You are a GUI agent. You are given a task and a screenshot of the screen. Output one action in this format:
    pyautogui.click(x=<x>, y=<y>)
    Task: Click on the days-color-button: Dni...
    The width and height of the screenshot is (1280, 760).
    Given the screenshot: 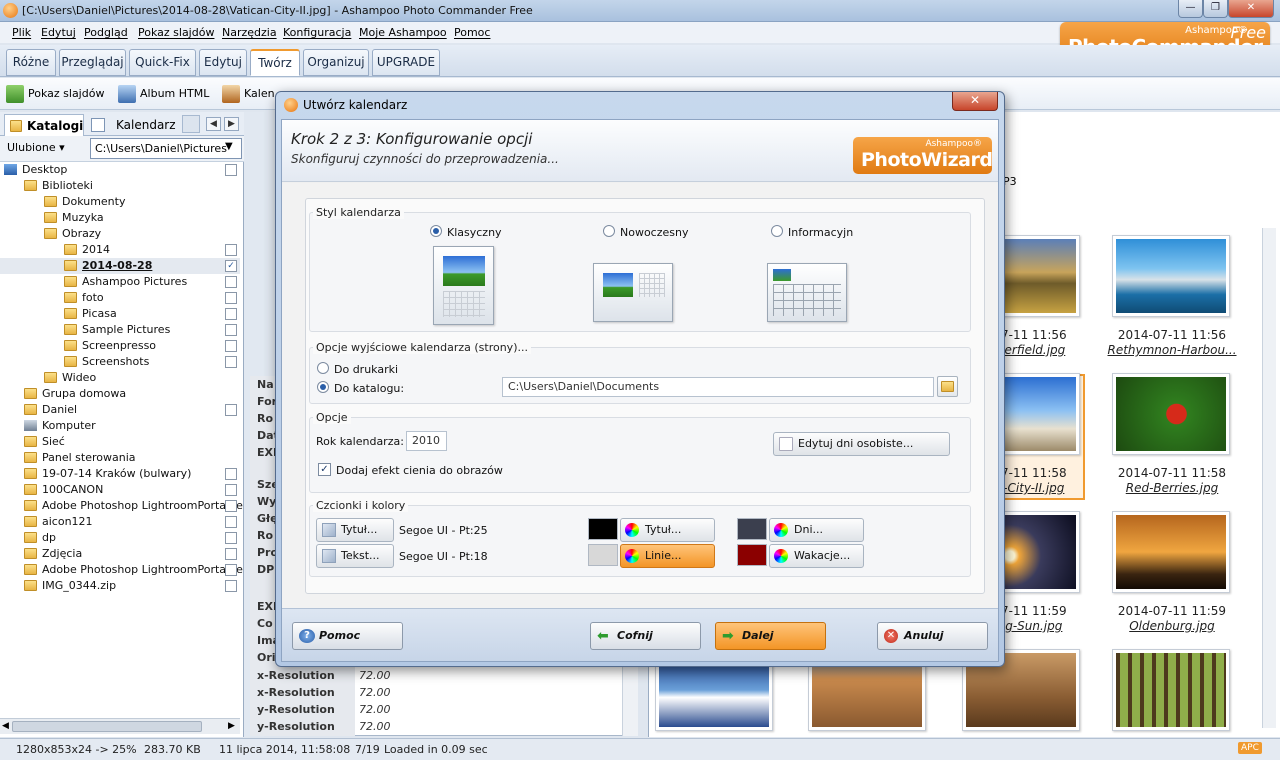 What is the action you would take?
    pyautogui.click(x=816, y=530)
    